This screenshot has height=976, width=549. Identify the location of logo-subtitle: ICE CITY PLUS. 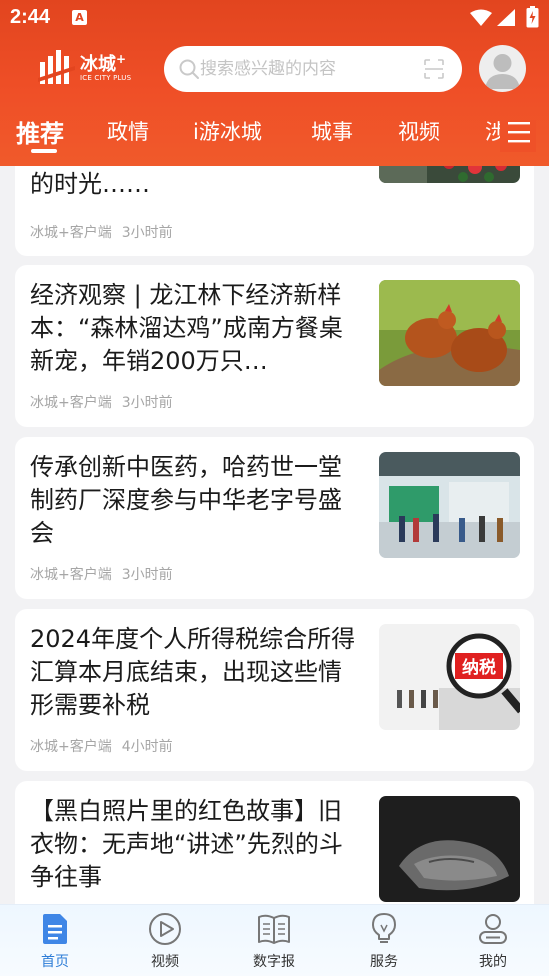
(106, 78).